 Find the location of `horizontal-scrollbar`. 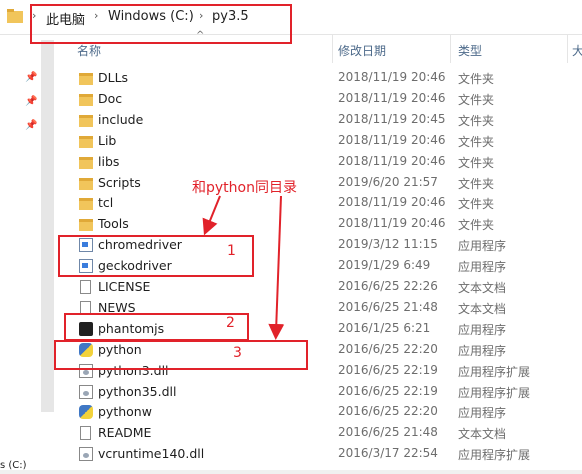

horizontal-scrollbar is located at coordinates (291, 472).